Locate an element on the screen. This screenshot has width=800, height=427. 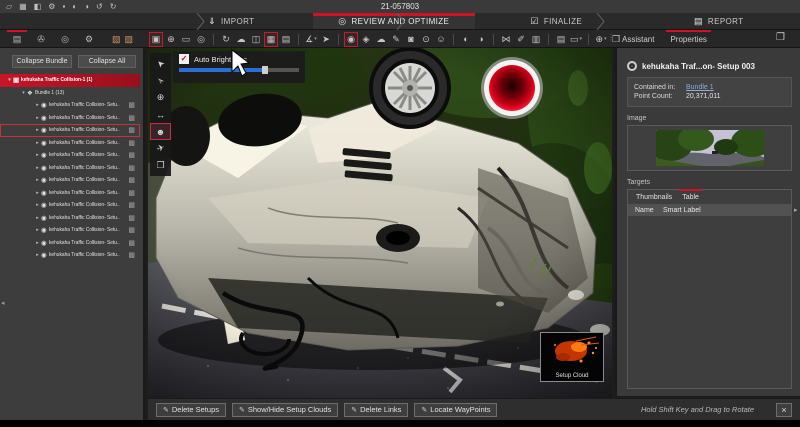
column-name: Name is located at coordinates (645, 210).